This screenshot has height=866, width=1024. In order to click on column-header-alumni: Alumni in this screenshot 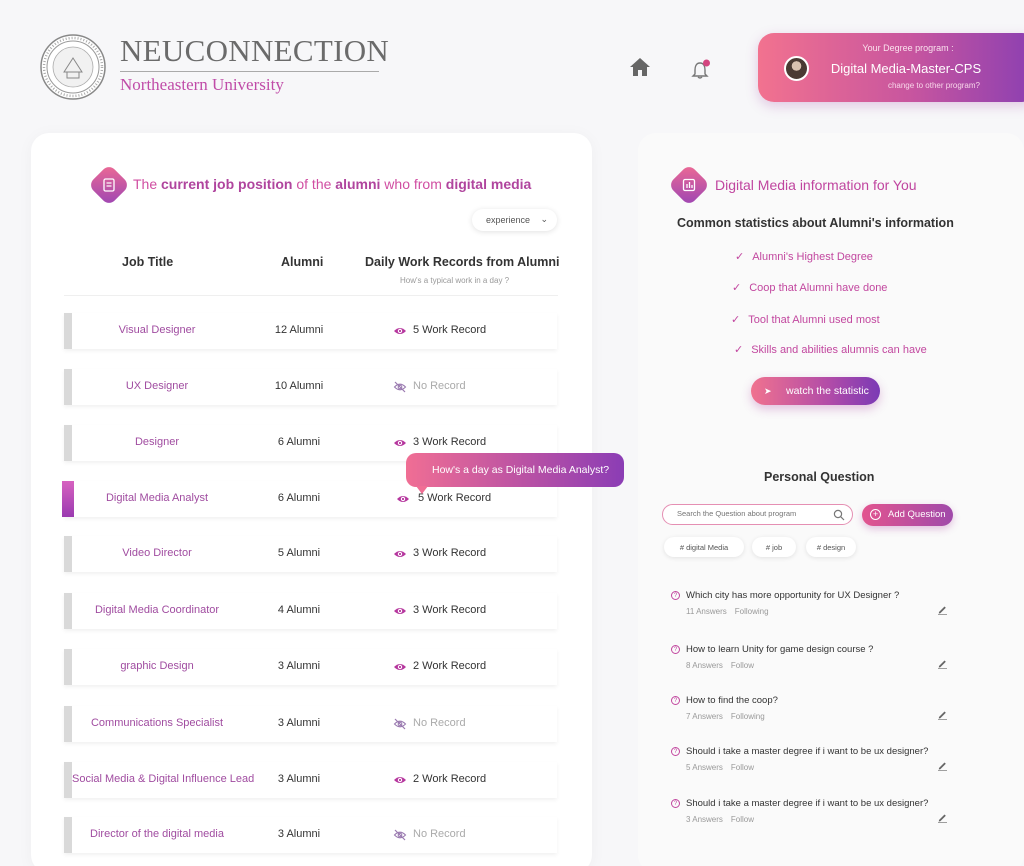, I will do `click(302, 262)`.